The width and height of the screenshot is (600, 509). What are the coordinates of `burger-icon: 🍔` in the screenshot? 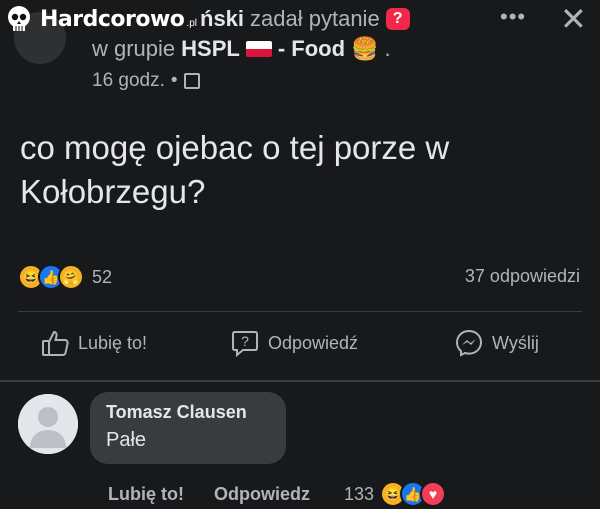 It's located at (365, 48).